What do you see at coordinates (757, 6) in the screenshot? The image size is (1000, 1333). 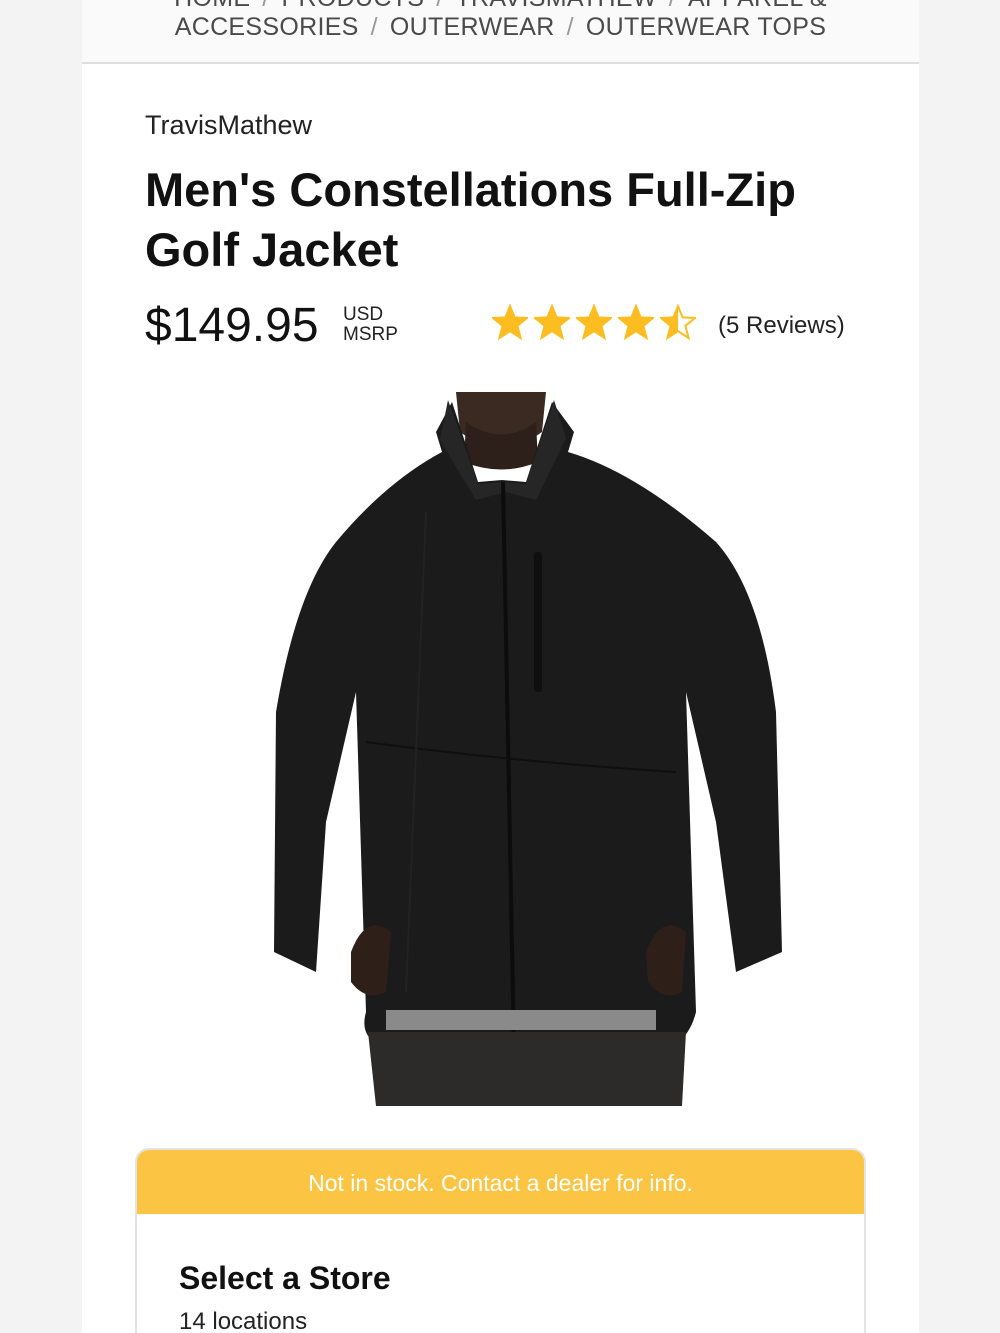 I see `breadcrumb-item-apparel: APPAREL &` at bounding box center [757, 6].